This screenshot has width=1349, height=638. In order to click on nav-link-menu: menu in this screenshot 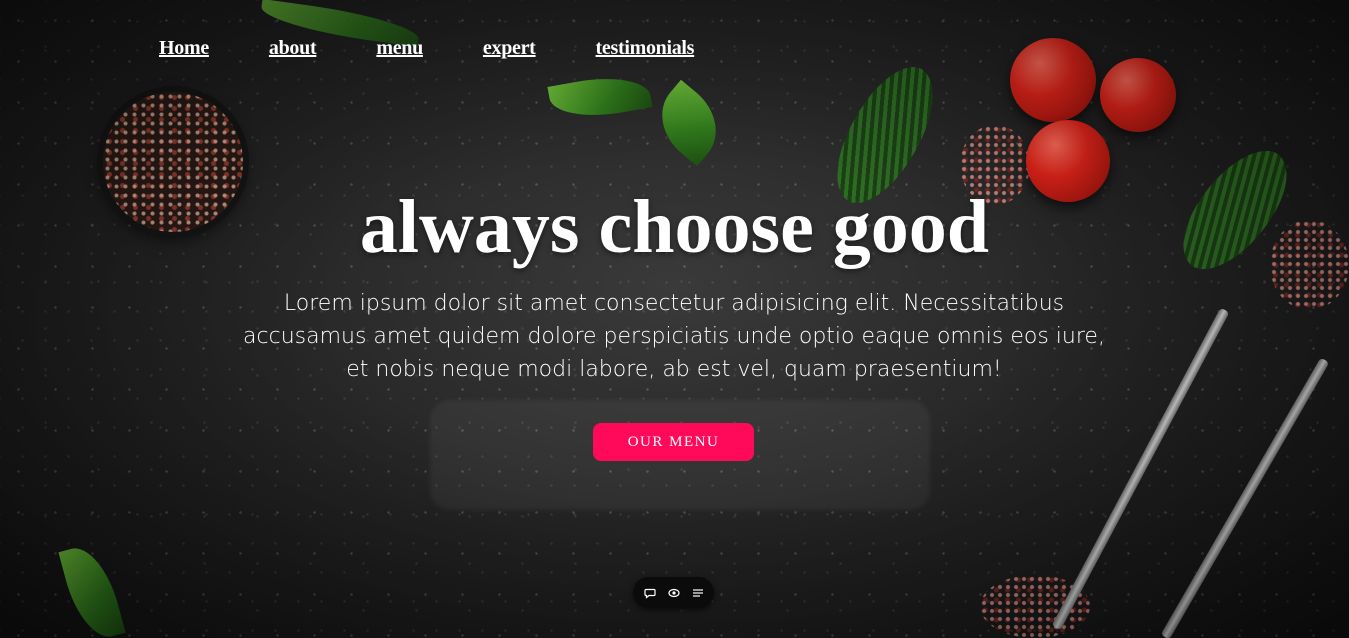, I will do `click(399, 48)`.